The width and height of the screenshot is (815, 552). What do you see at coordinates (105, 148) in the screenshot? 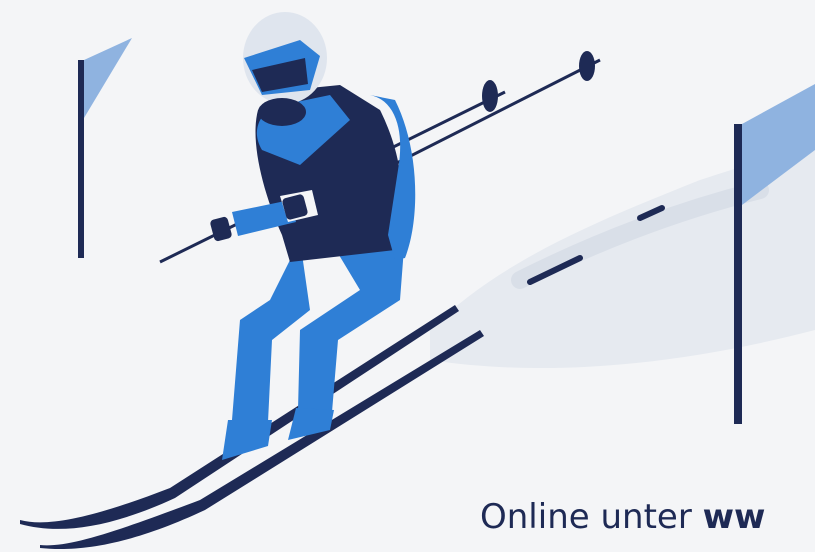
I see `left-gate-flag-icon` at bounding box center [105, 148].